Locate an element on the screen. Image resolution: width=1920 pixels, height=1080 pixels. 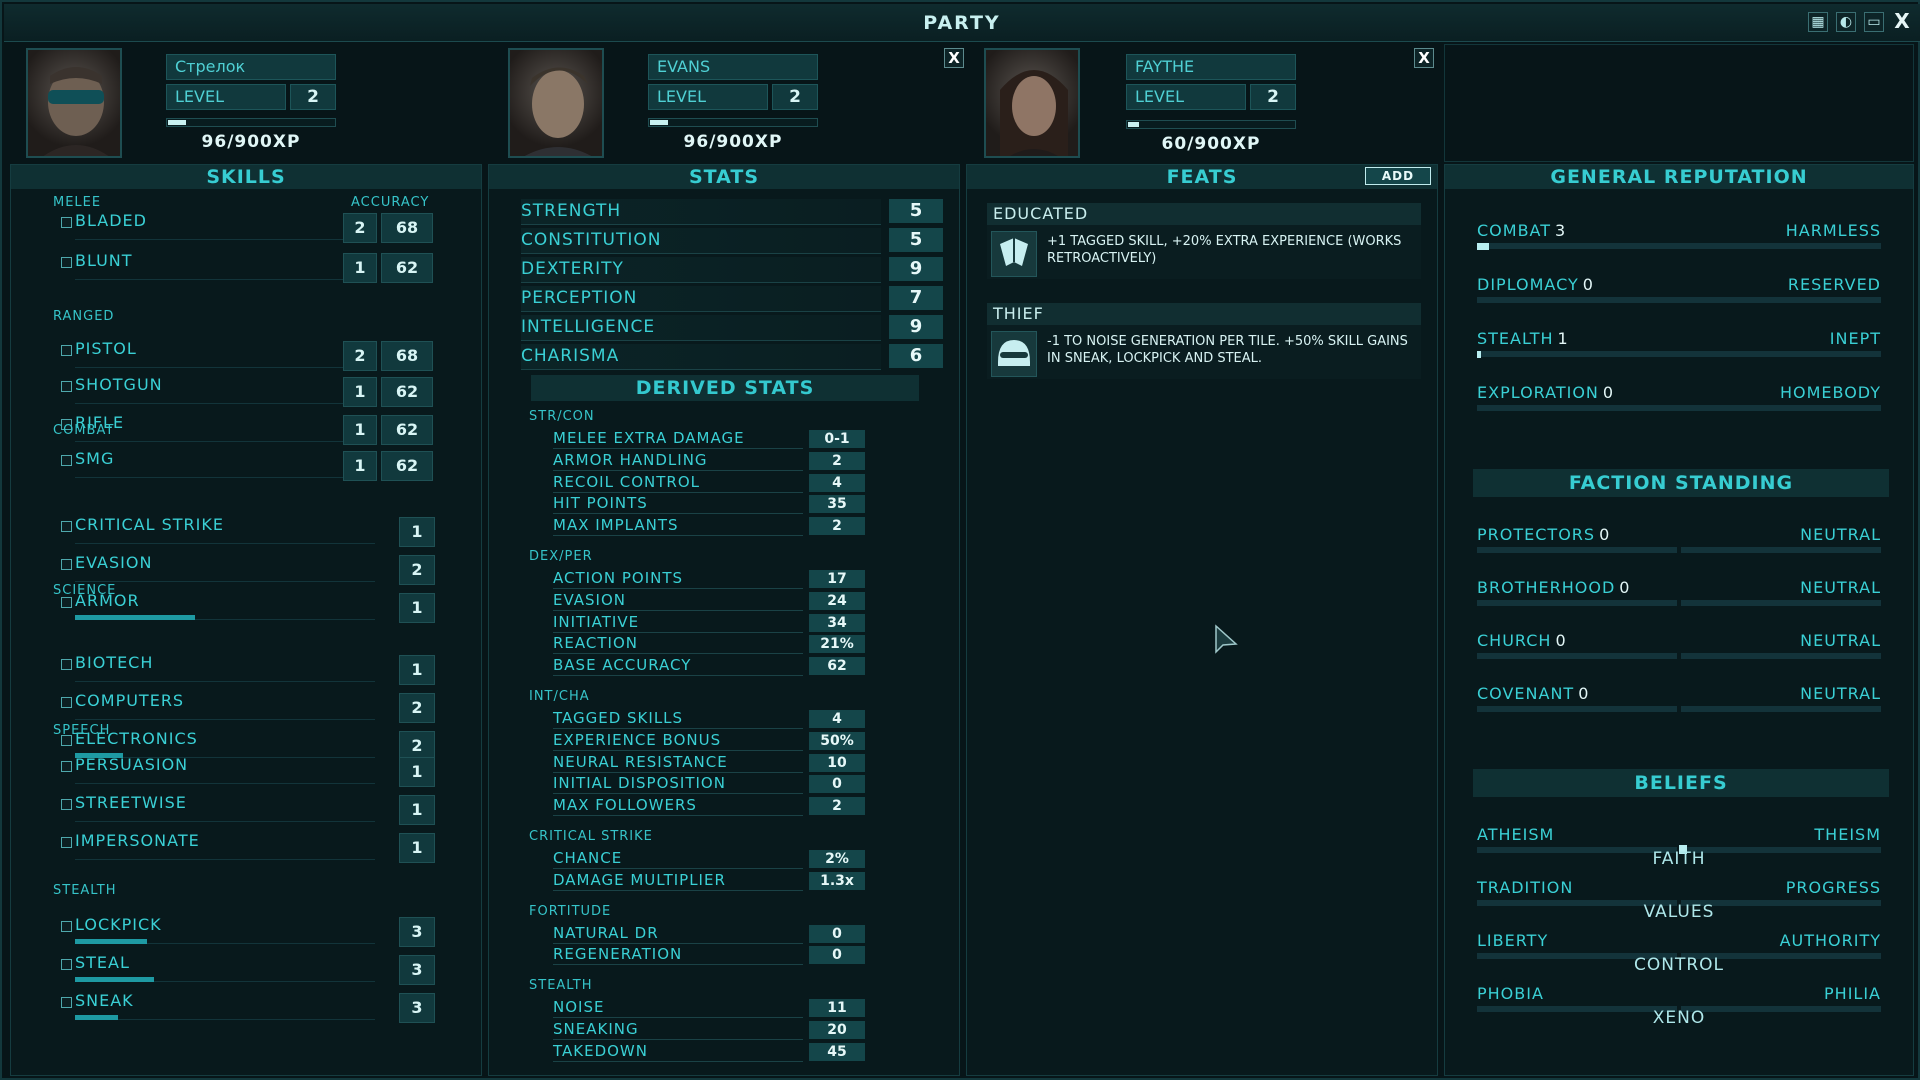
skill-progress-bar is located at coordinates (115, 979).